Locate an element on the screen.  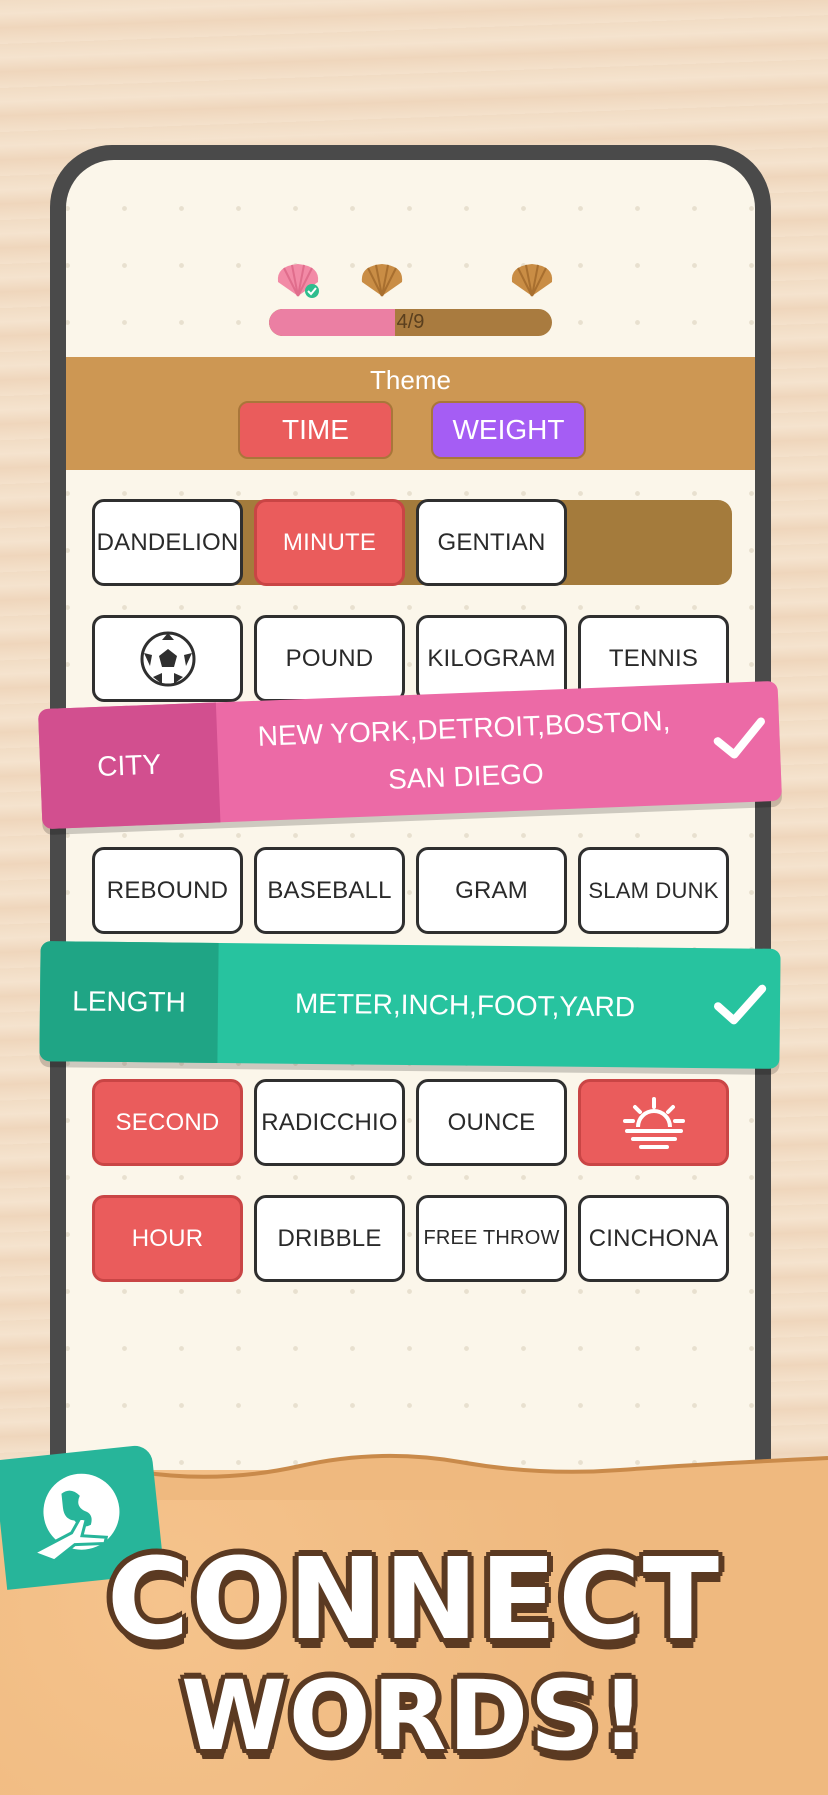
word-tile: FREE THROW is located at coordinates (491, 1238).